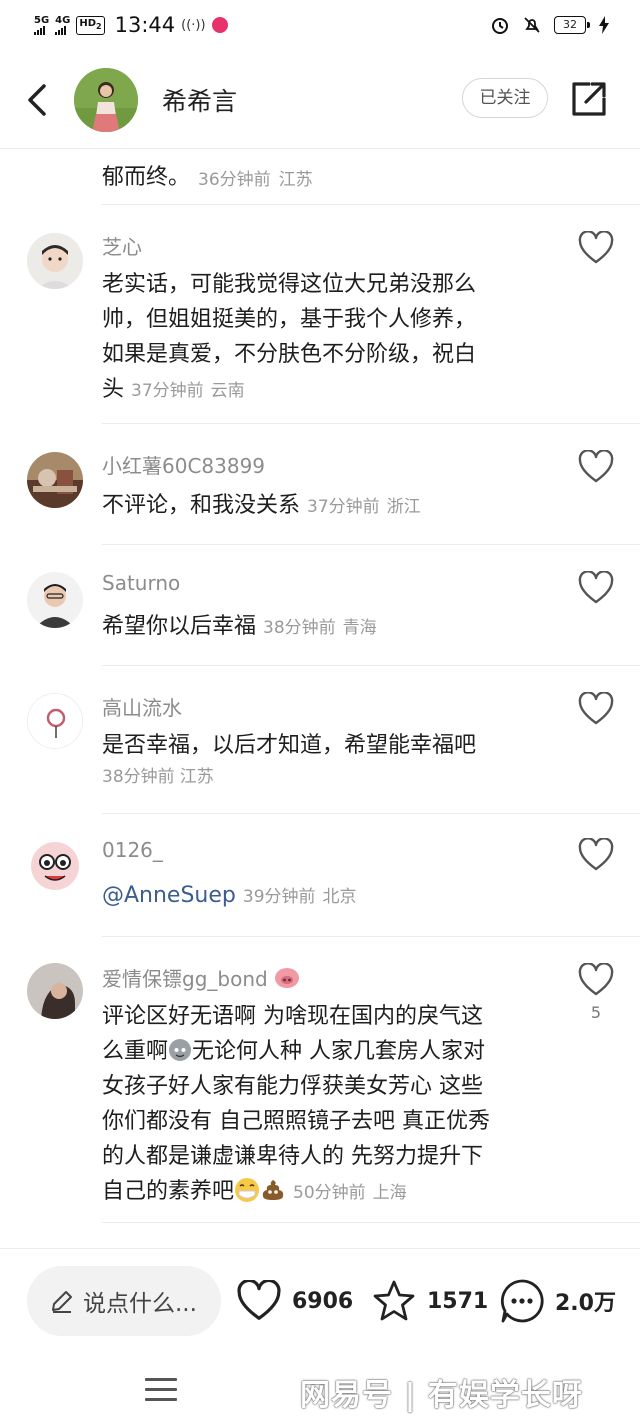  What do you see at coordinates (63, 20) in the screenshot?
I see `signal-4g-label: 4G` at bounding box center [63, 20].